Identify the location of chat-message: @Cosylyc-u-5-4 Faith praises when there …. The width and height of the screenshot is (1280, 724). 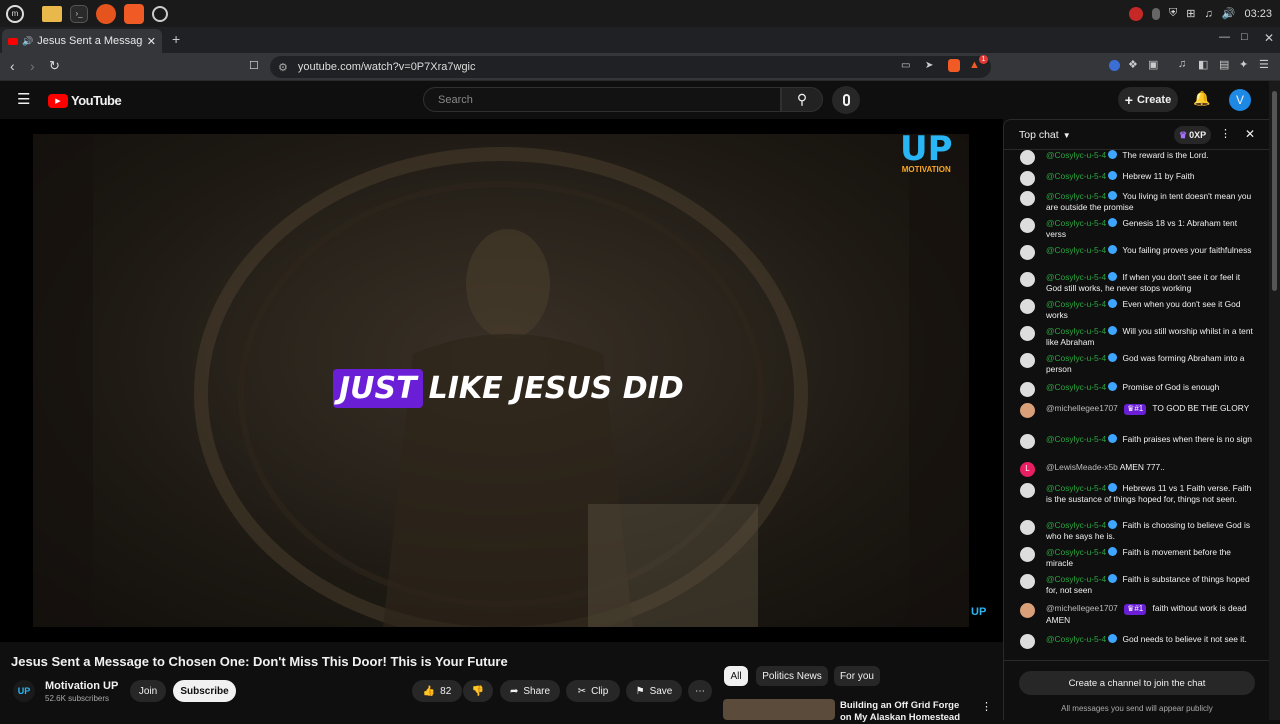
(1139, 441).